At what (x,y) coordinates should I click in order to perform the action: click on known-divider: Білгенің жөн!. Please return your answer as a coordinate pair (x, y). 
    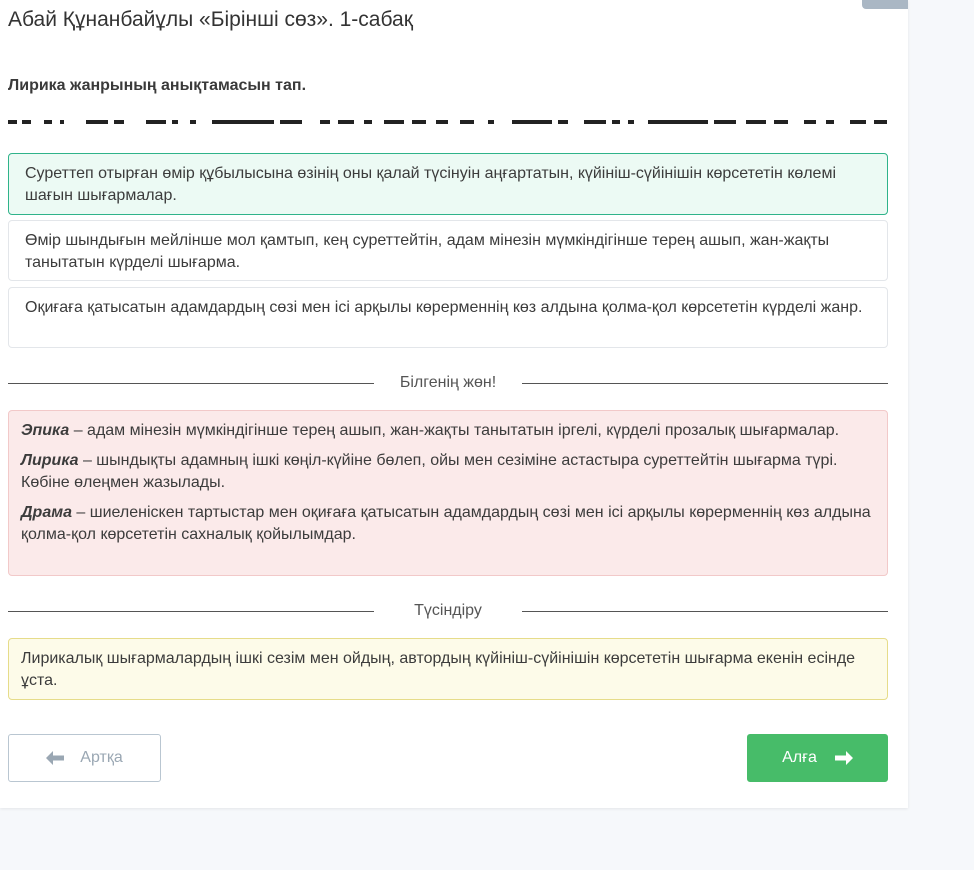
    Looking at the image, I should click on (448, 383).